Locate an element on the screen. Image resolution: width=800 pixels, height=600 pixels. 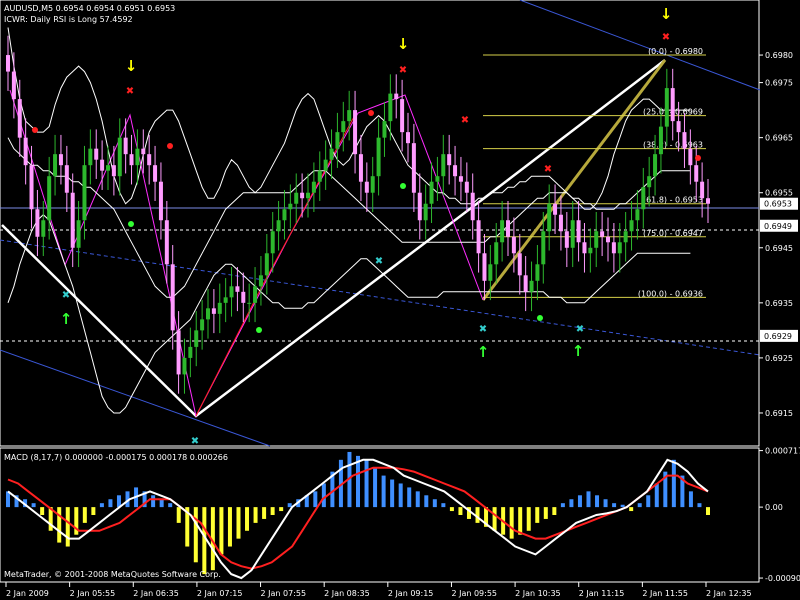
time-tick-label: 2 Jan 11:55 is located at coordinates (665, 593).